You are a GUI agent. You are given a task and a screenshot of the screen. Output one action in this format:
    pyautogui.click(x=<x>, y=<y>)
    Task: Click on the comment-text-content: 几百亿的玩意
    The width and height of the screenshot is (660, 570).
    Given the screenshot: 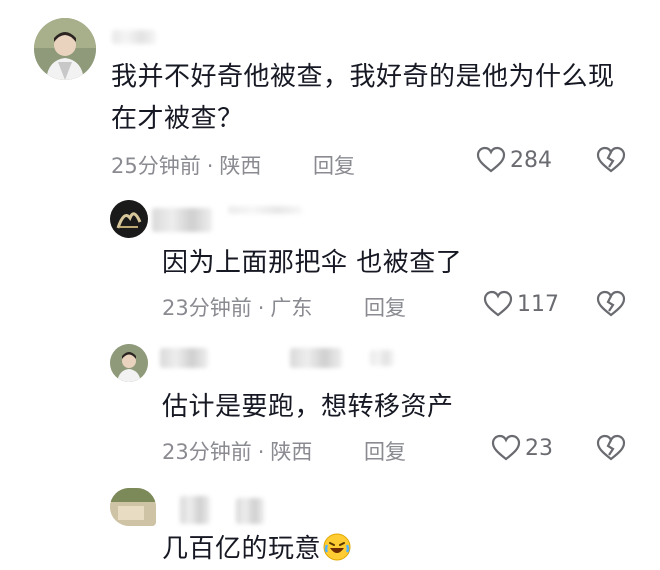 What is the action you would take?
    pyautogui.click(x=242, y=549)
    